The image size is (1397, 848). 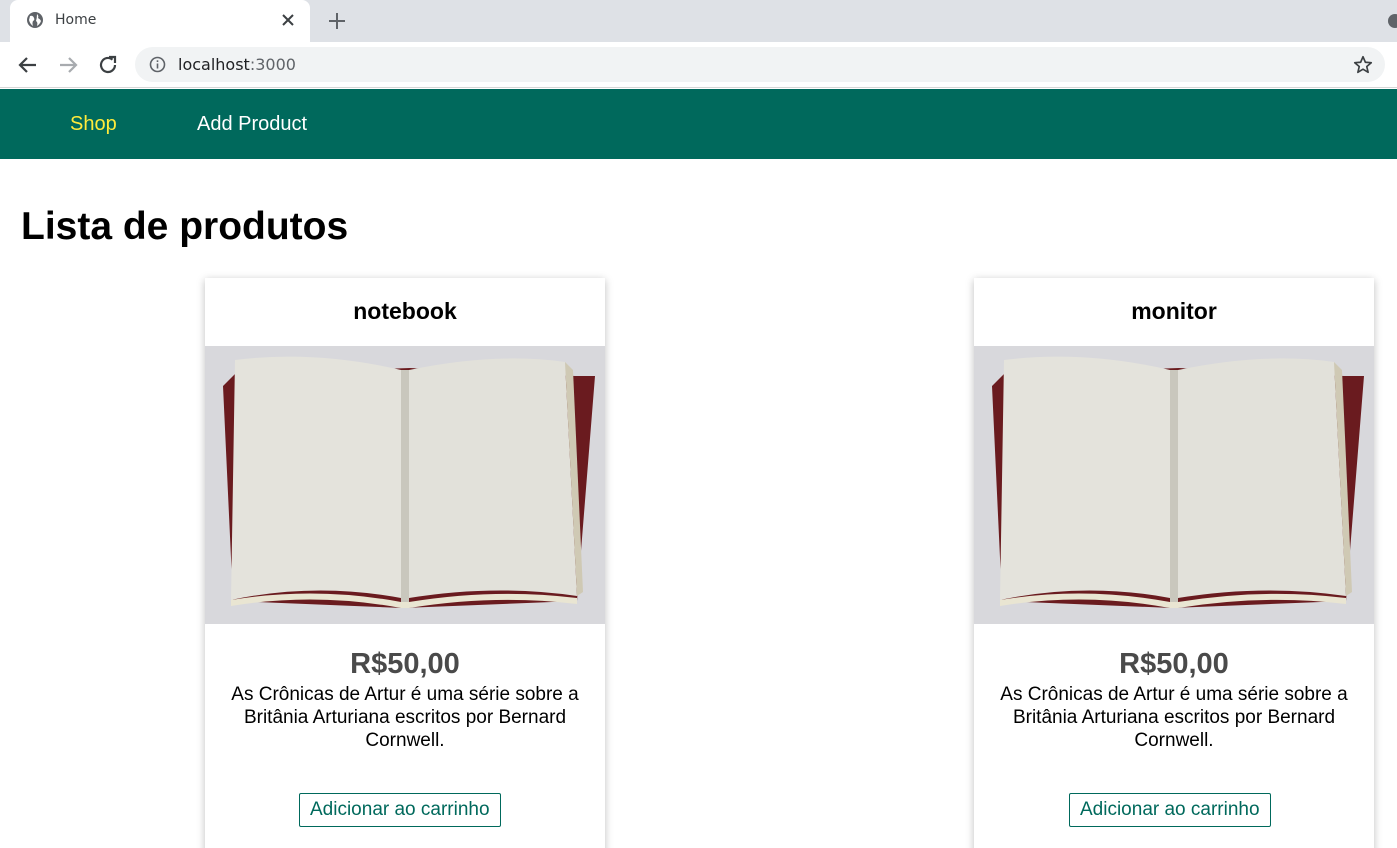 What do you see at coordinates (185, 226) in the screenshot?
I see `page-title: Lista de produtos` at bounding box center [185, 226].